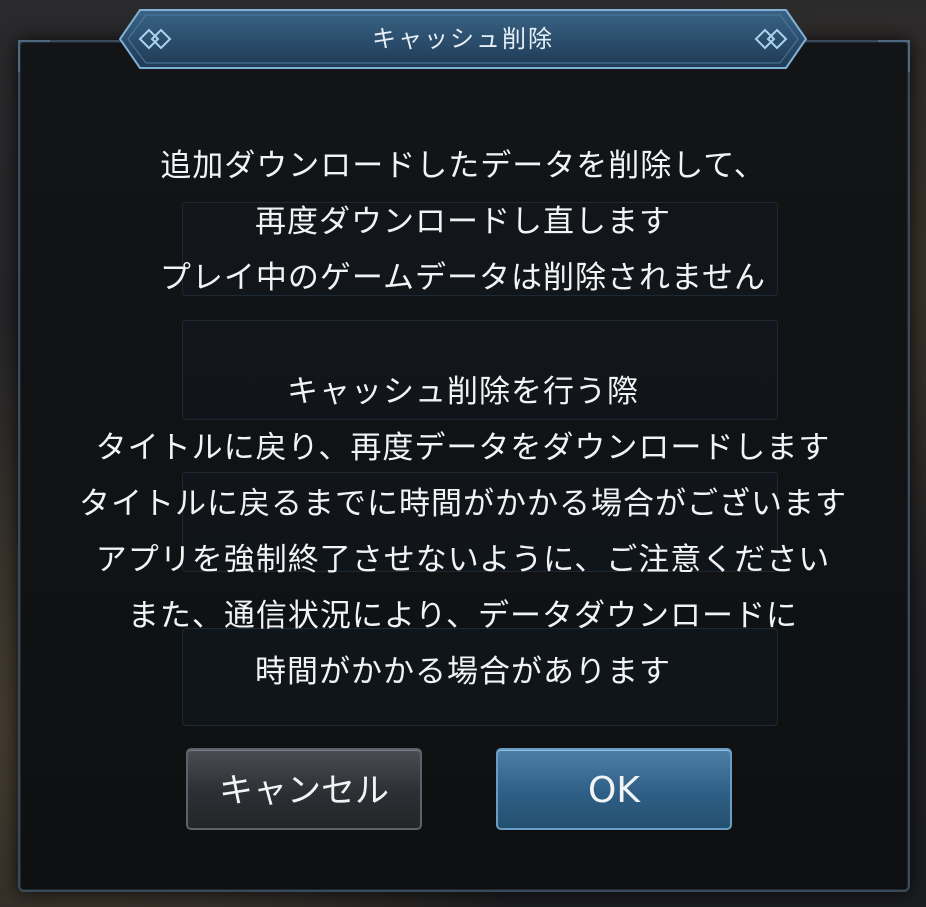 The height and width of the screenshot is (907, 926). Describe the element at coordinates (614, 789) in the screenshot. I see `ok-button: OK` at that location.